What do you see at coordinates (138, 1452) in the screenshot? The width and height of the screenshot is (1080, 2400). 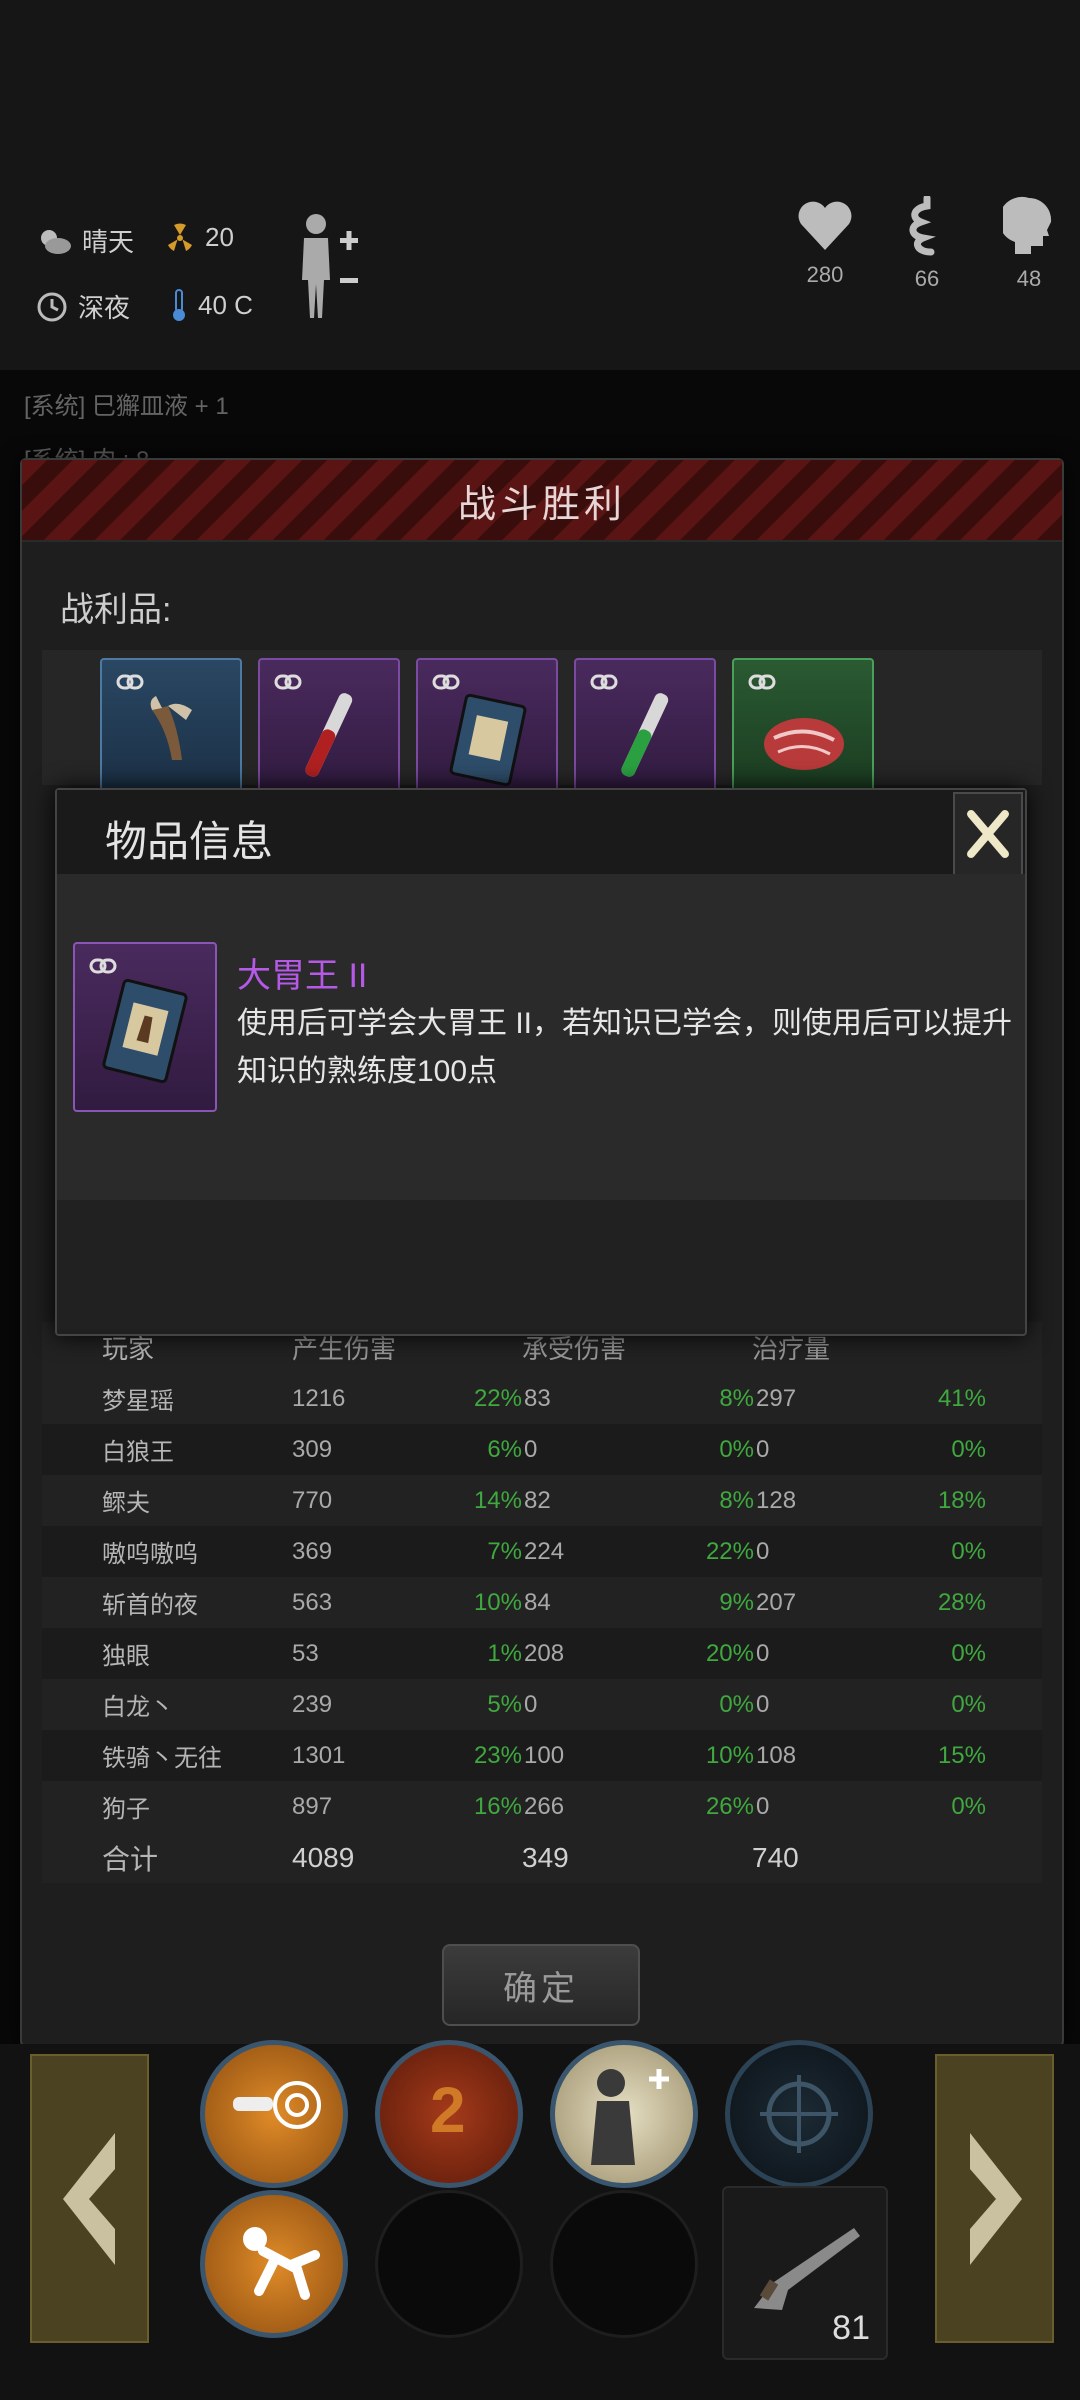 I see `player-name: 白狼王` at bounding box center [138, 1452].